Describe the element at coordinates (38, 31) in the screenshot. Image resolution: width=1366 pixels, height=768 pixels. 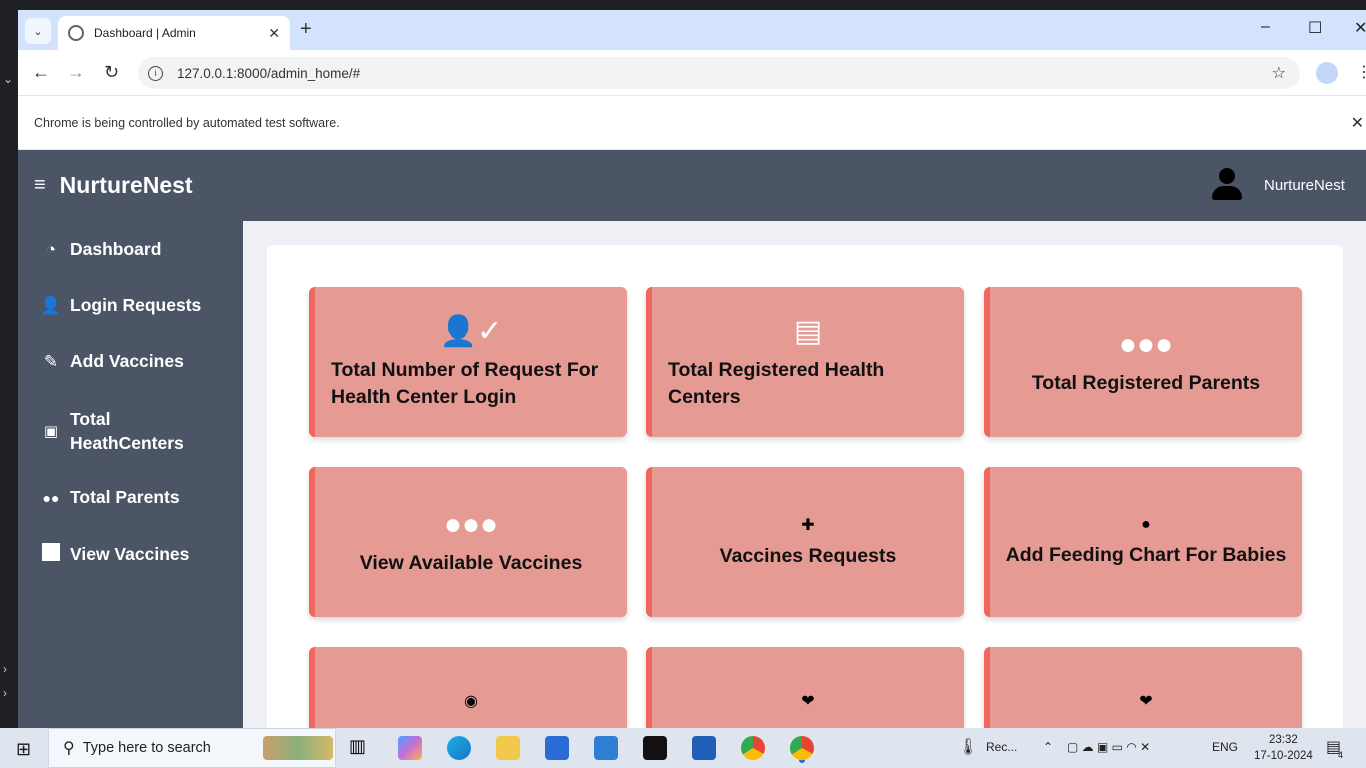
I see `tab-search-button: ⌄` at that location.